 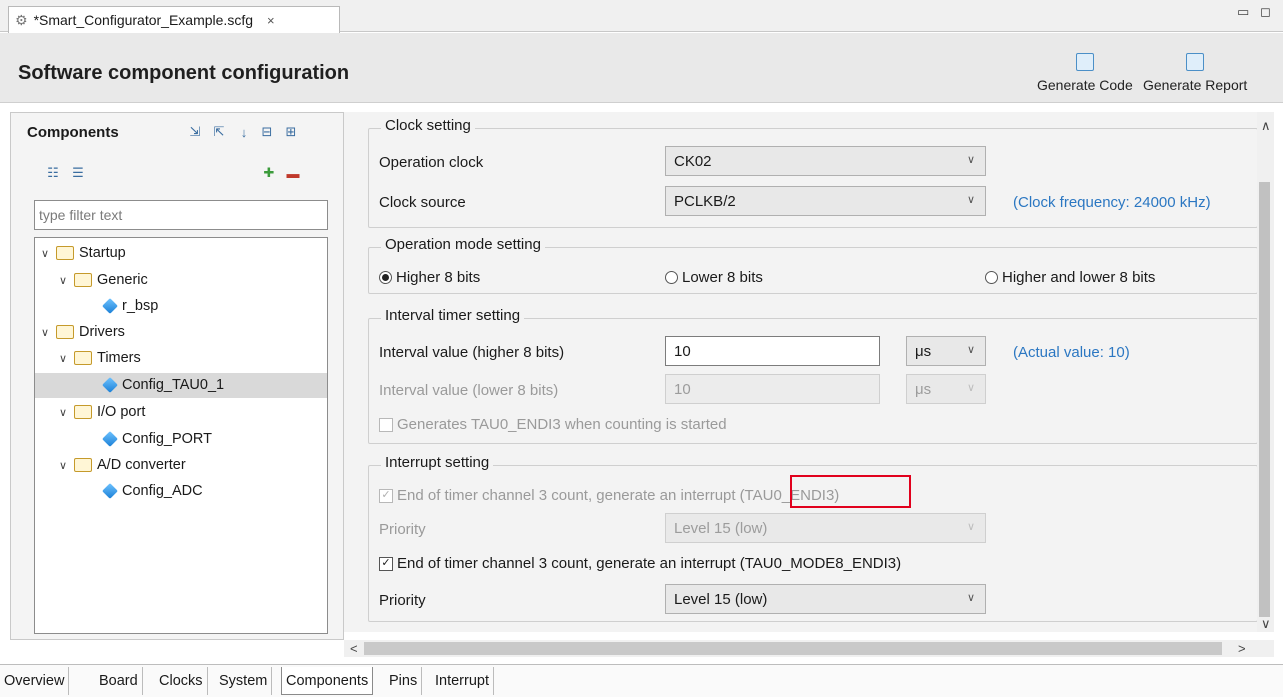 I want to click on collapse-icon: ⇲, so click(x=195, y=132).